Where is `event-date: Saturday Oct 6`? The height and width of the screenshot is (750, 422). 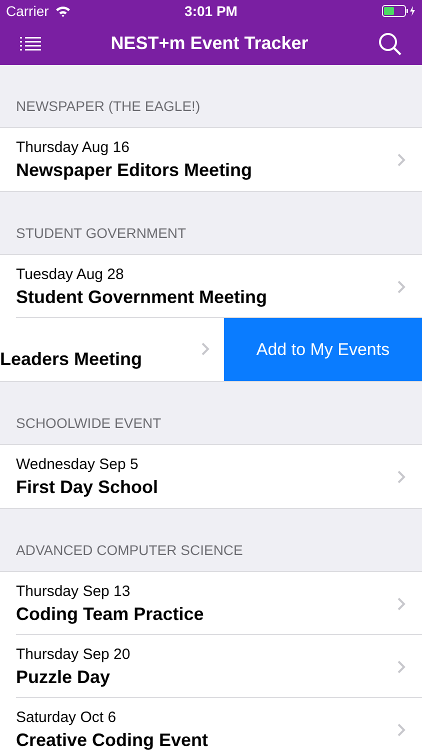 event-date: Saturday Oct 6 is located at coordinates (67, 718).